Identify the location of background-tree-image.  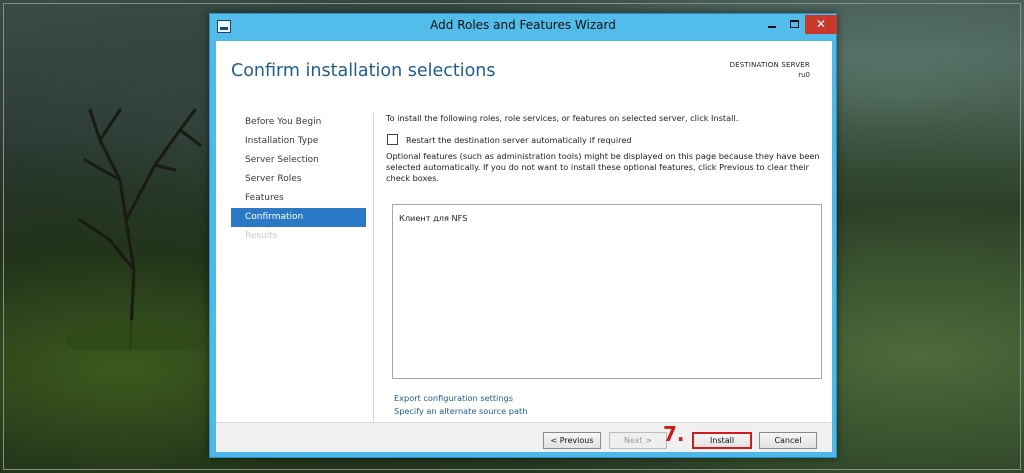
(135, 229).